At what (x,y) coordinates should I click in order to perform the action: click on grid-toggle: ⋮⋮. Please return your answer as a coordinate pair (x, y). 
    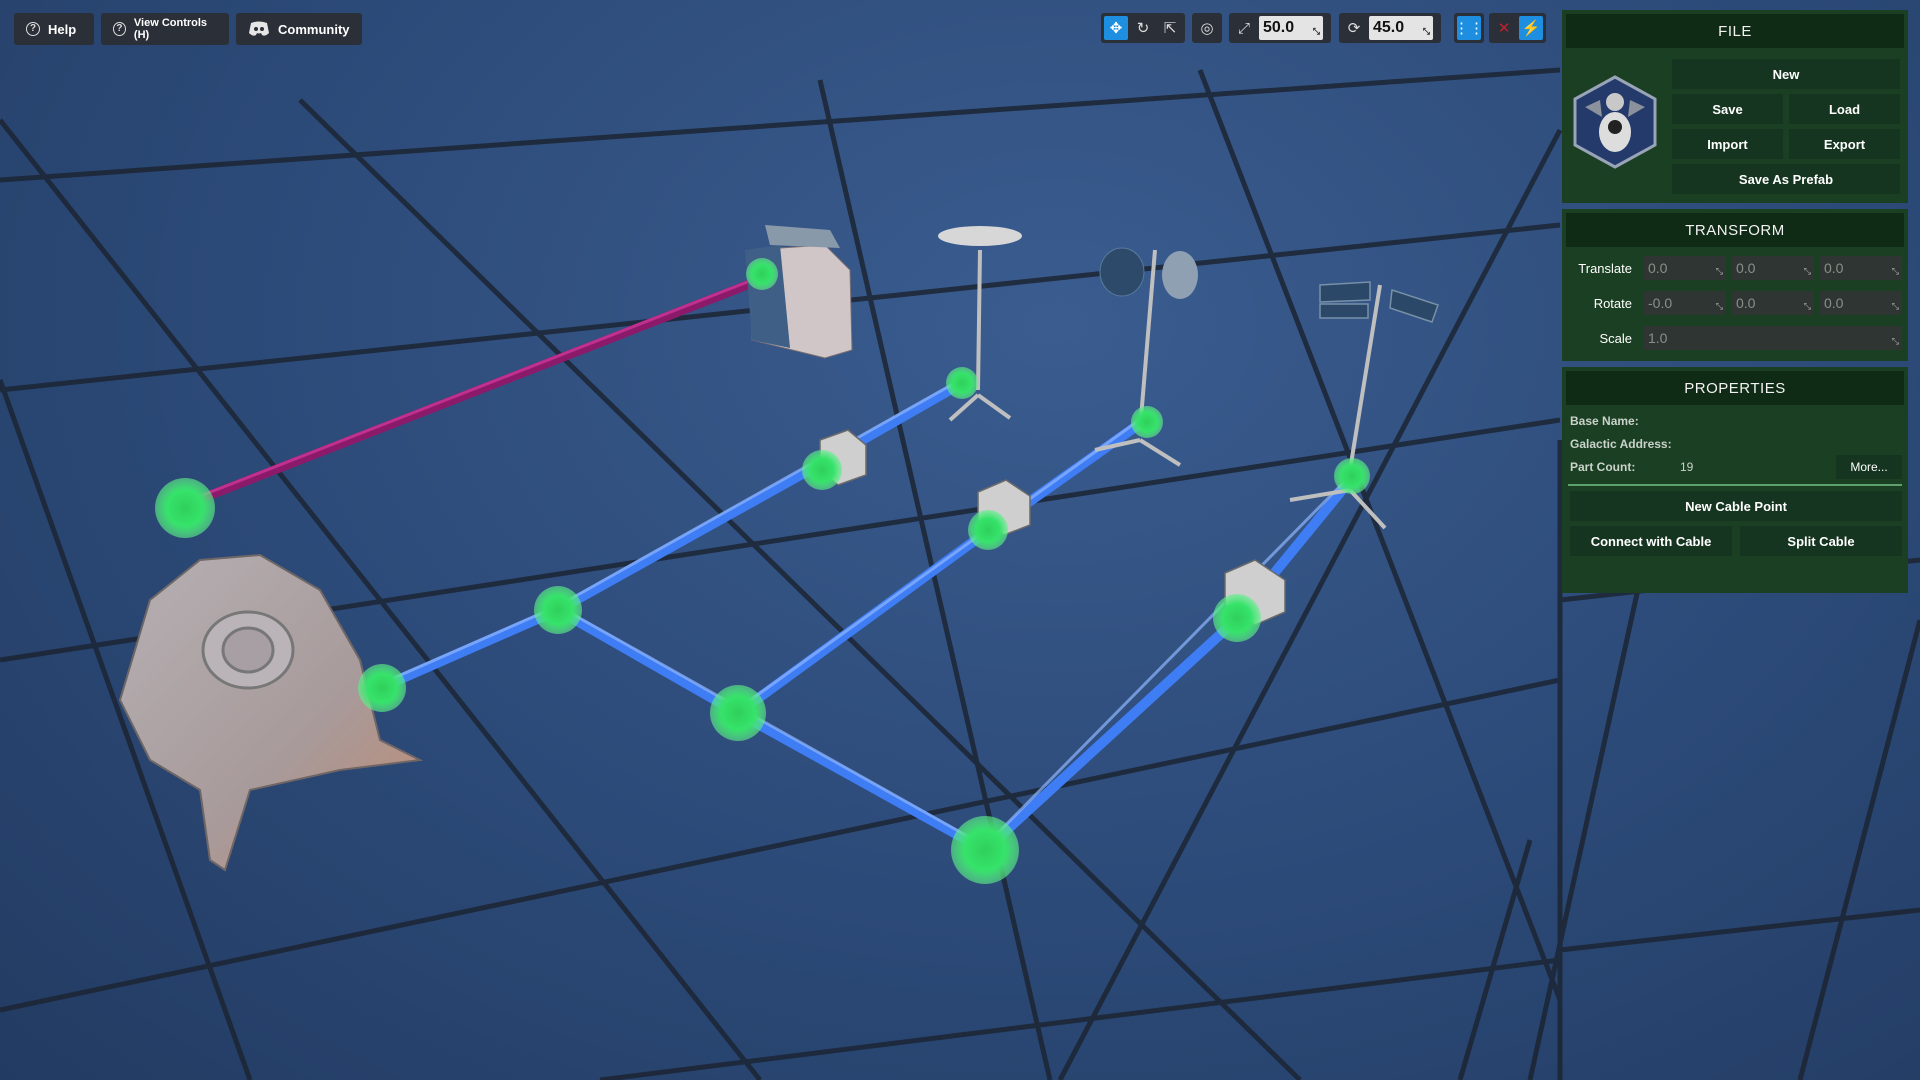
    Looking at the image, I should click on (1469, 28).